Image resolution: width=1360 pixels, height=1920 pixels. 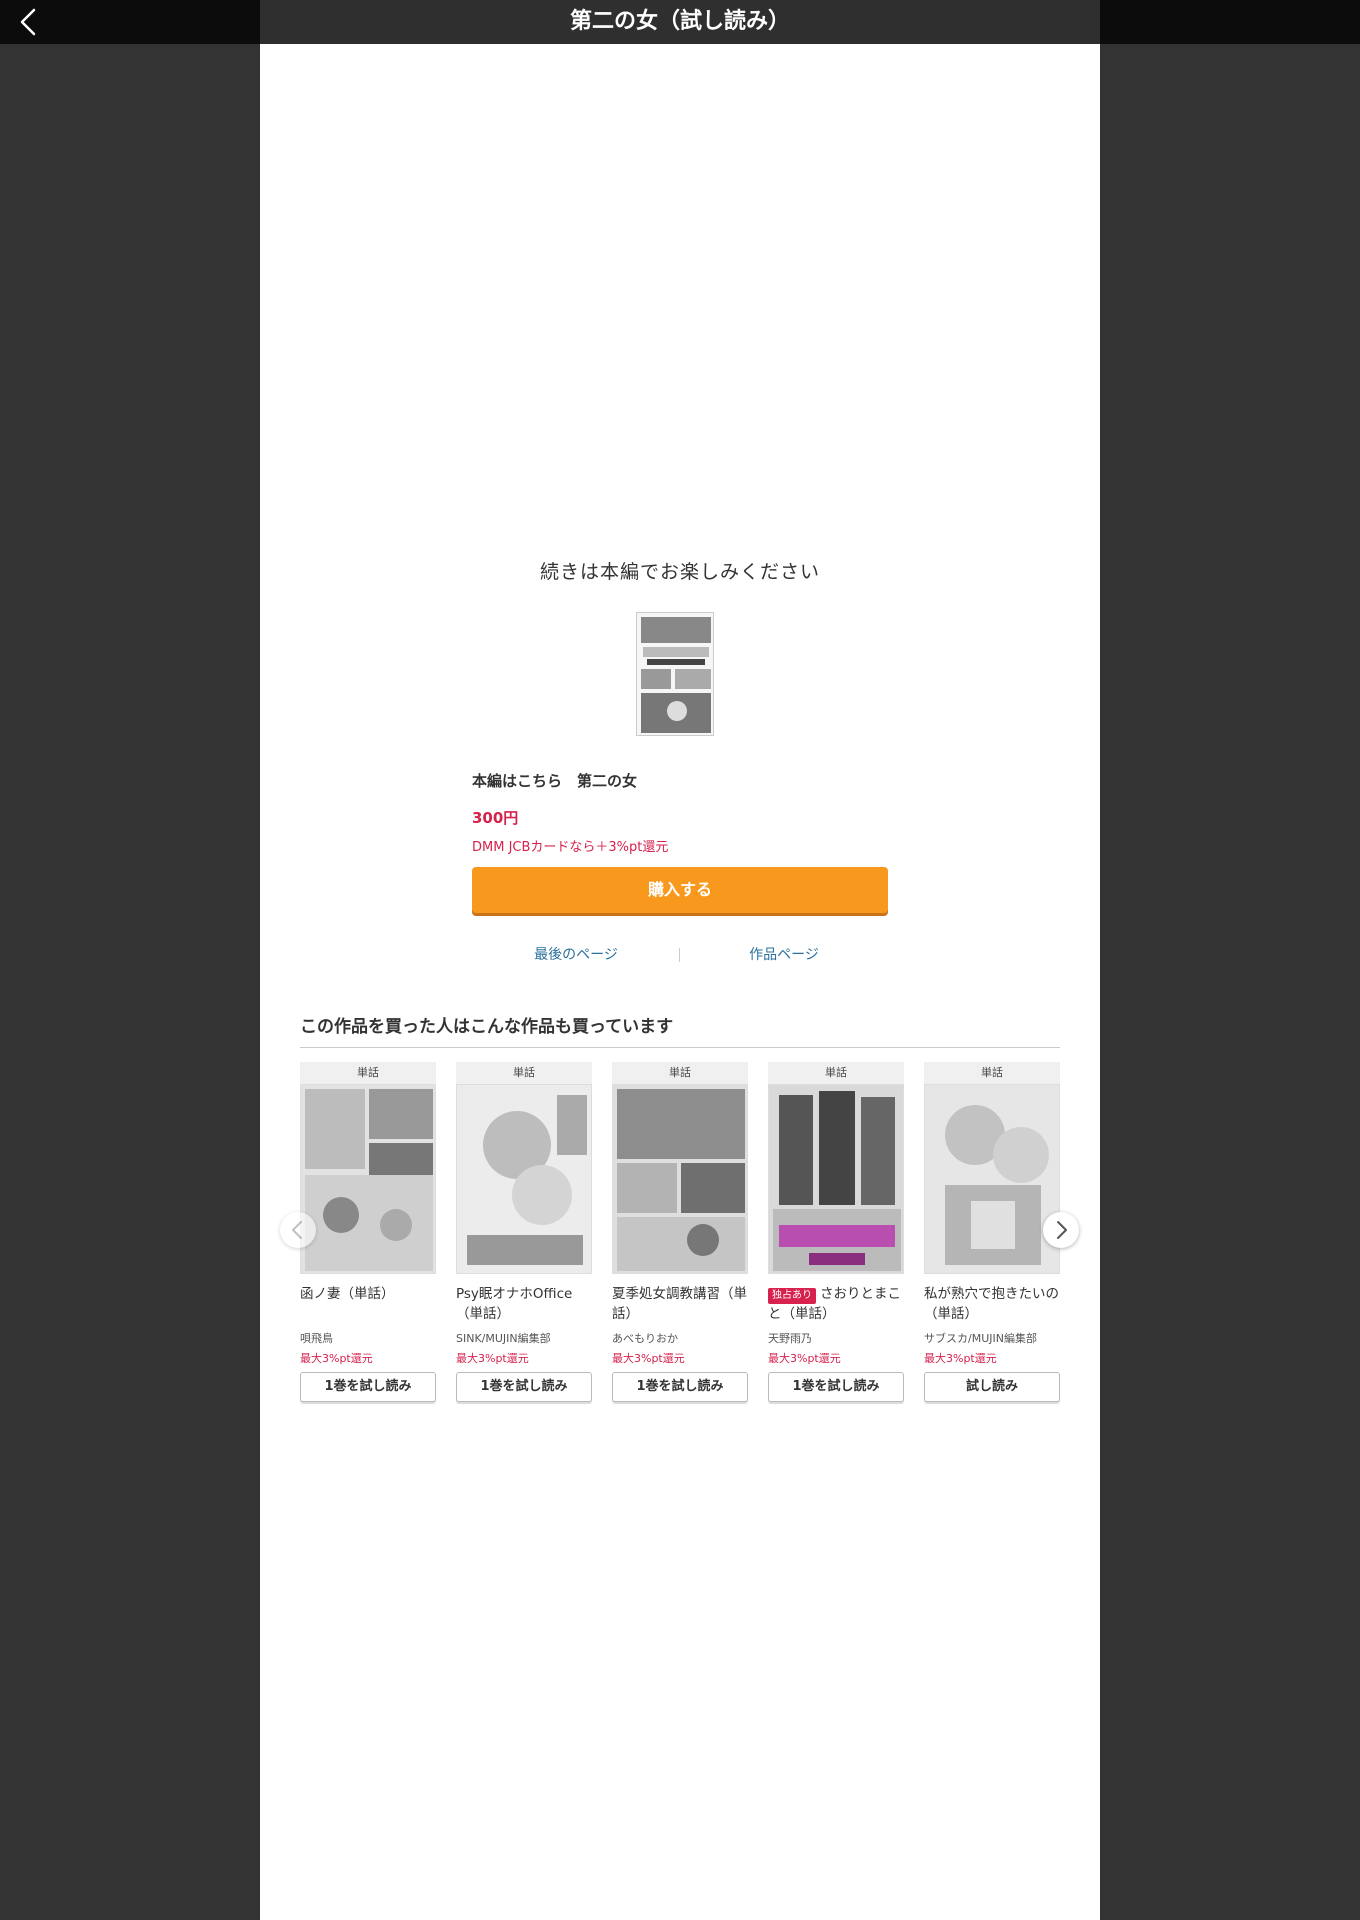 I want to click on card-author: SINK/MUJIN編集部, so click(x=524, y=1338).